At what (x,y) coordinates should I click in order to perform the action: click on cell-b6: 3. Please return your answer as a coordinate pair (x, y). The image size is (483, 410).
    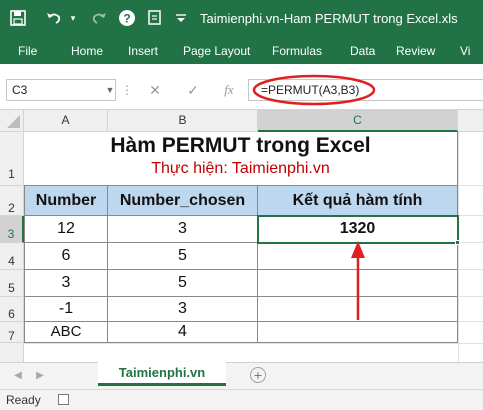
    Looking at the image, I should click on (183, 309).